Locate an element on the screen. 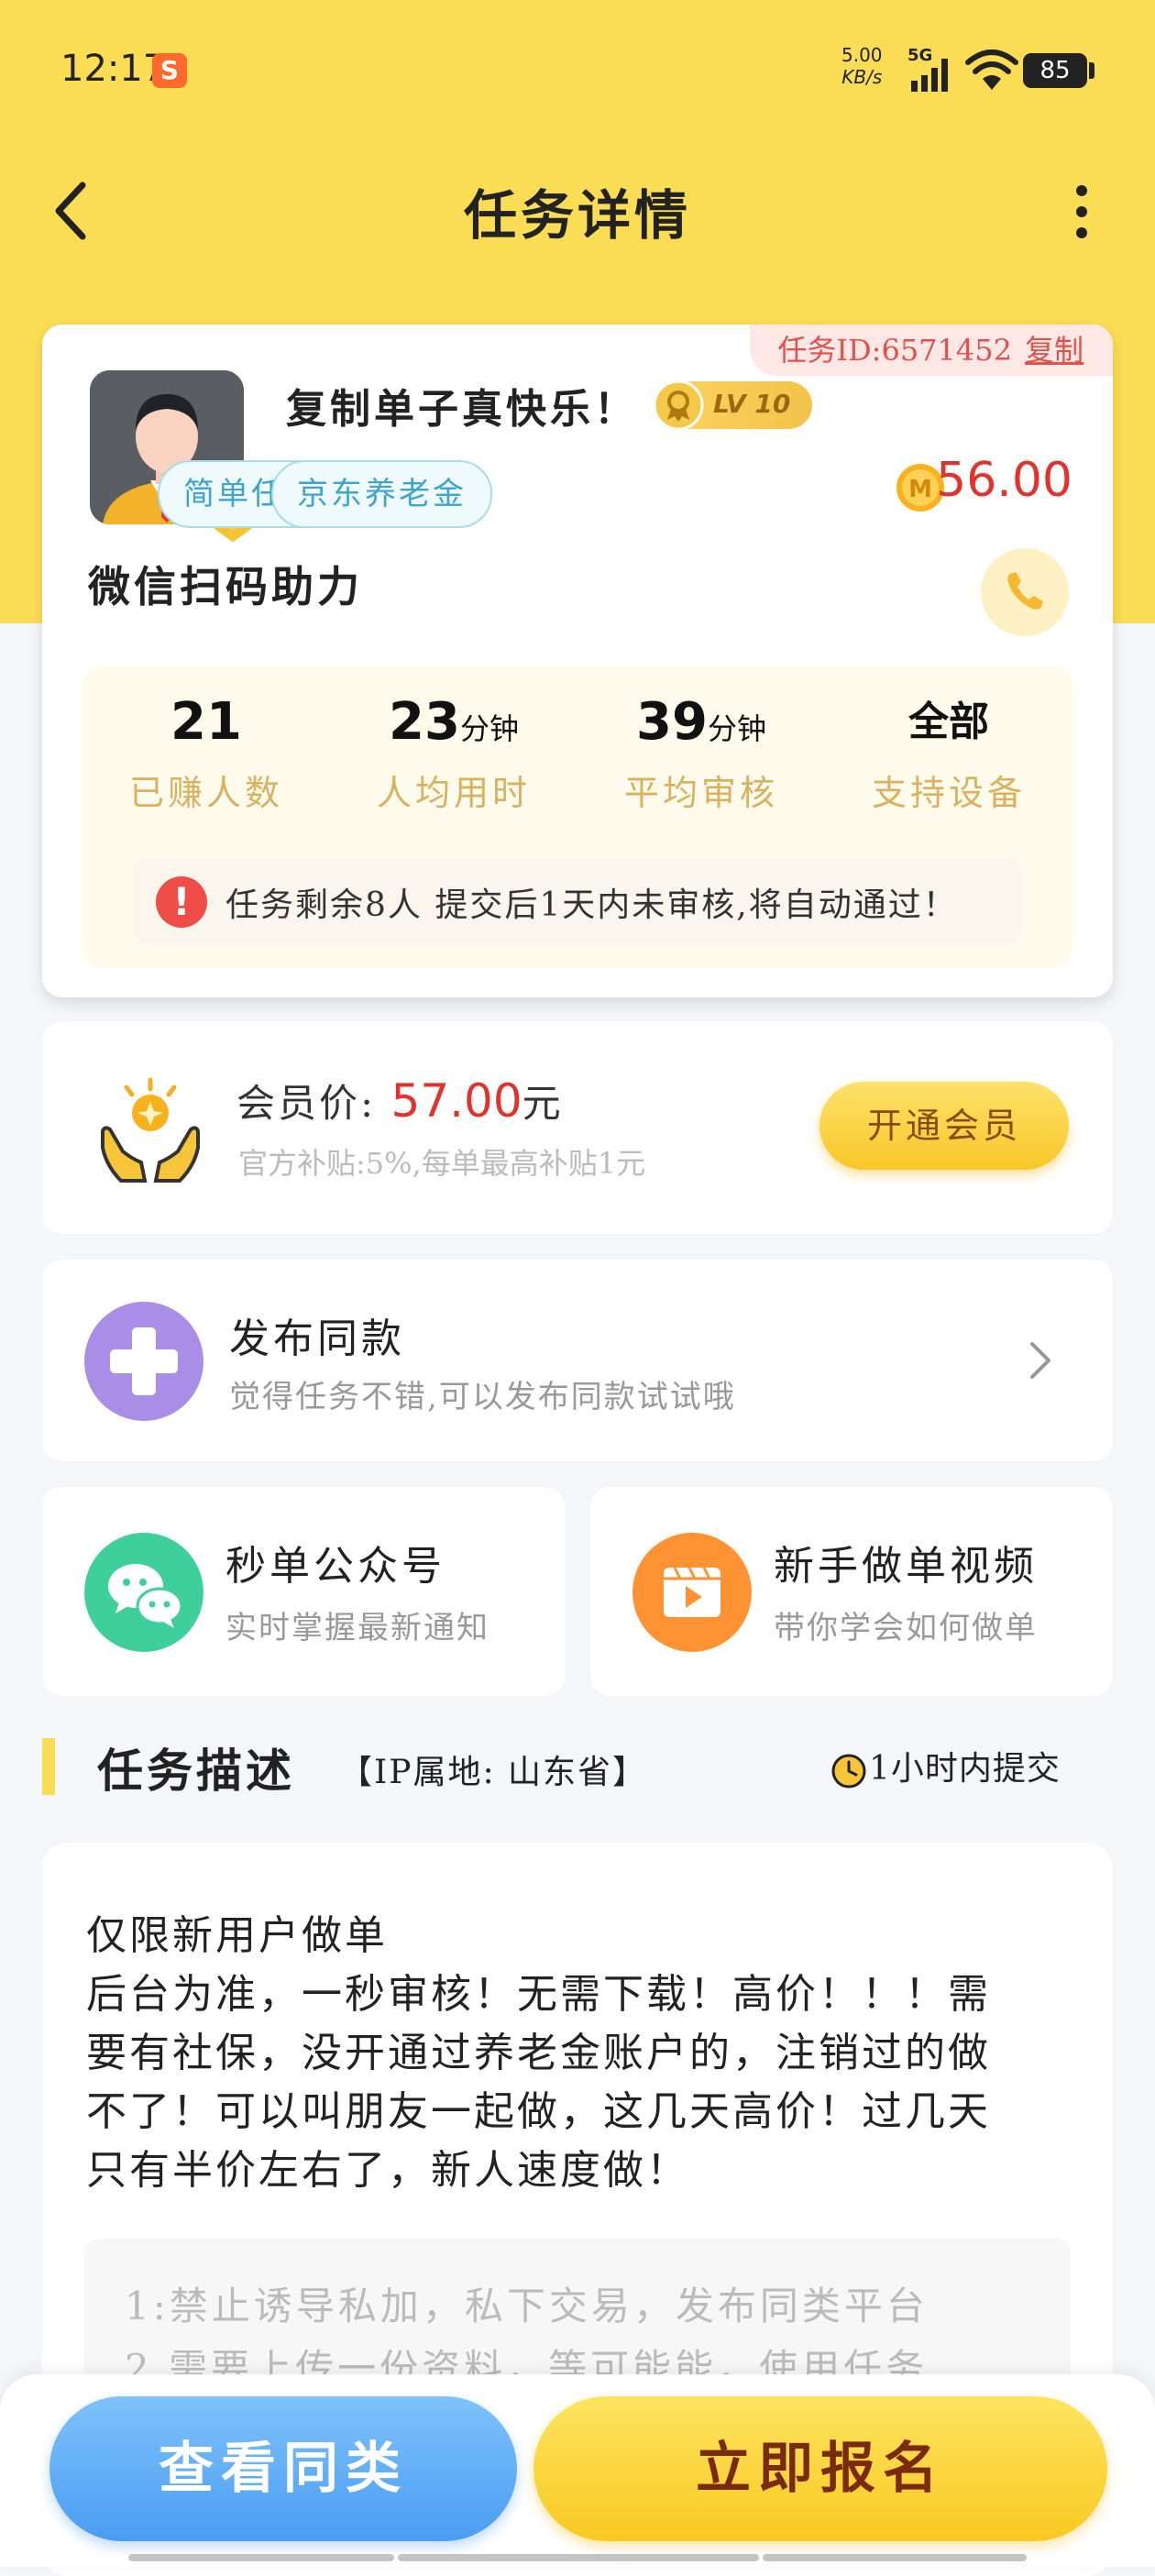 This screenshot has height=2576, width=1155. member-price-value: 57.00 is located at coordinates (456, 1101).